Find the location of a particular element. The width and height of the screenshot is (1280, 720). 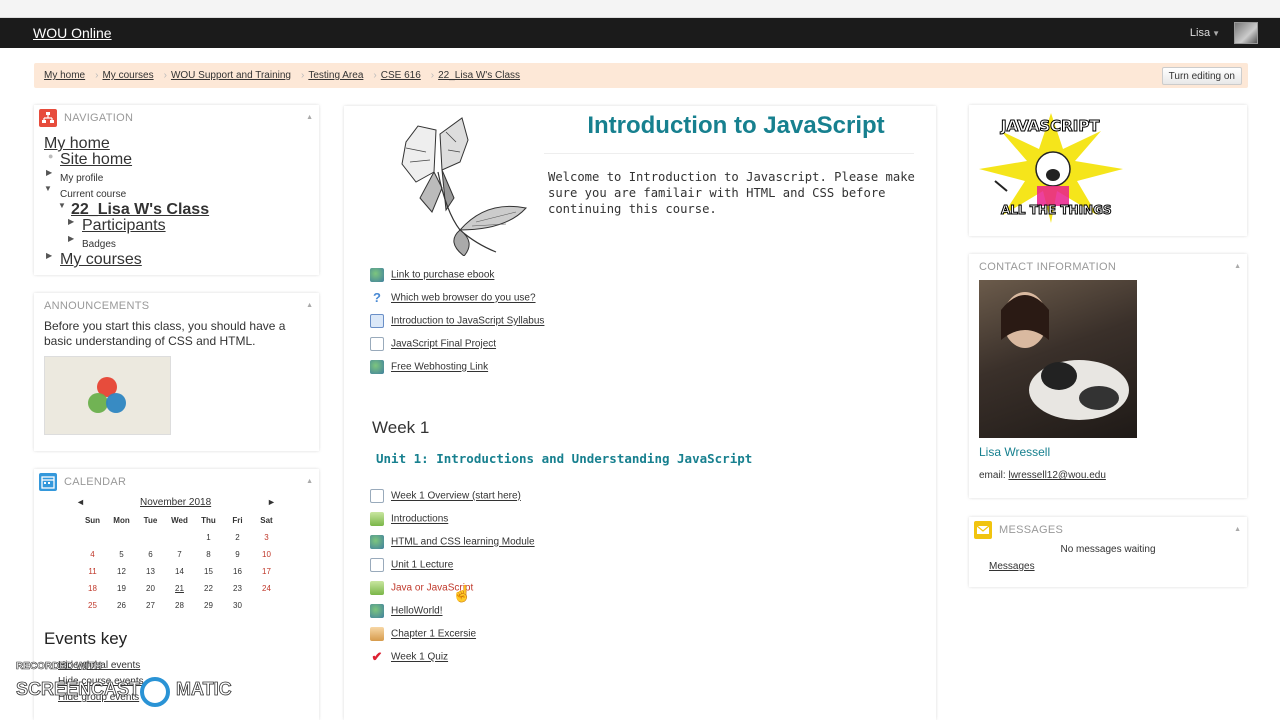

calendar-day: 7 is located at coordinates (179, 554).